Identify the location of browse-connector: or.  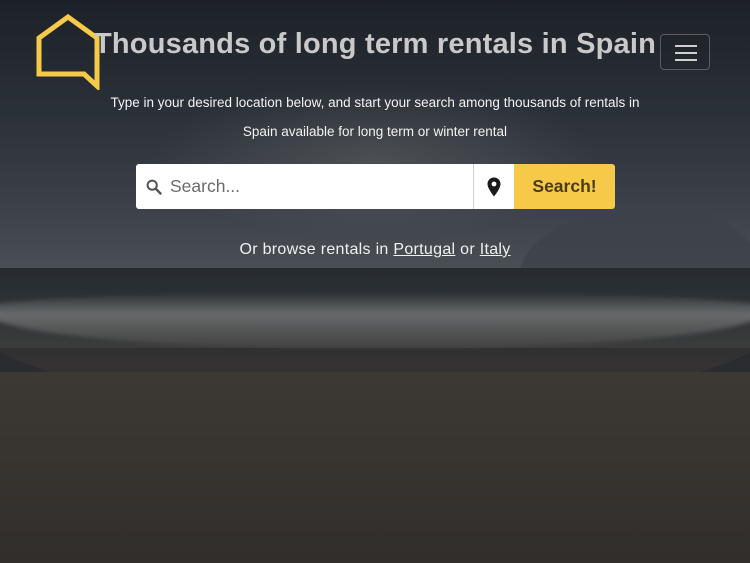
(467, 249).